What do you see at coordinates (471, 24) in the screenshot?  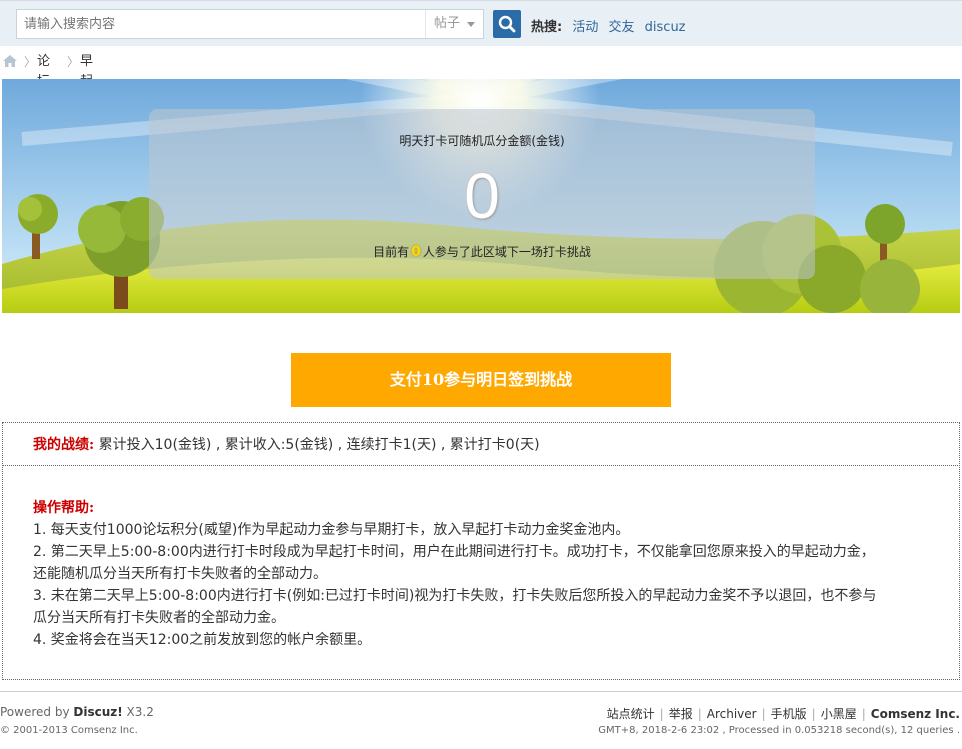 I see `chevron-down-icon` at bounding box center [471, 24].